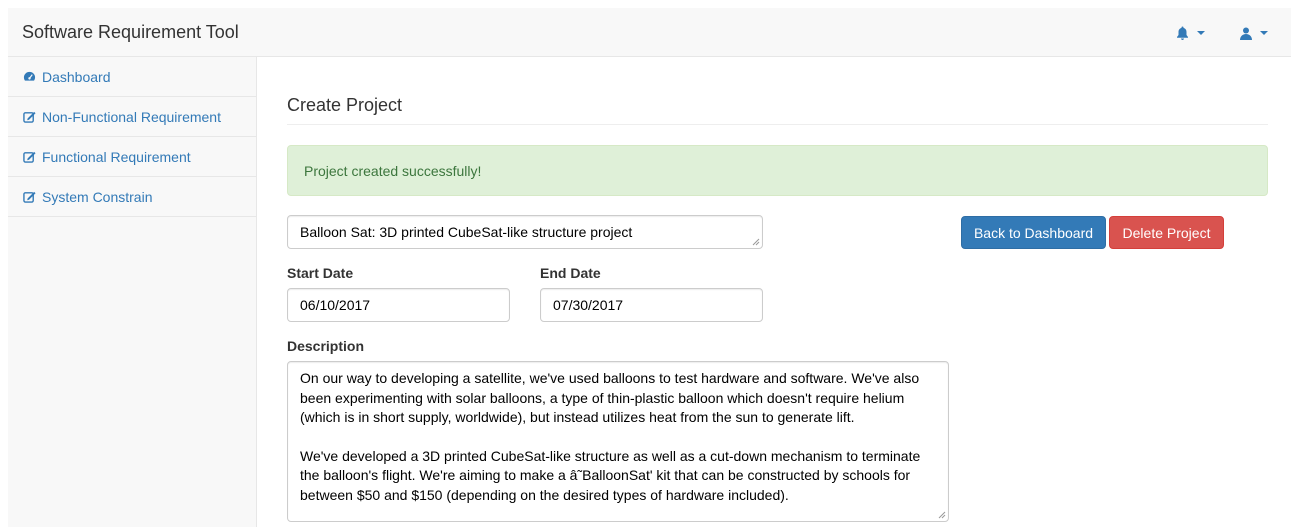 The image size is (1291, 527). I want to click on end-date-label: End Date, so click(570, 273).